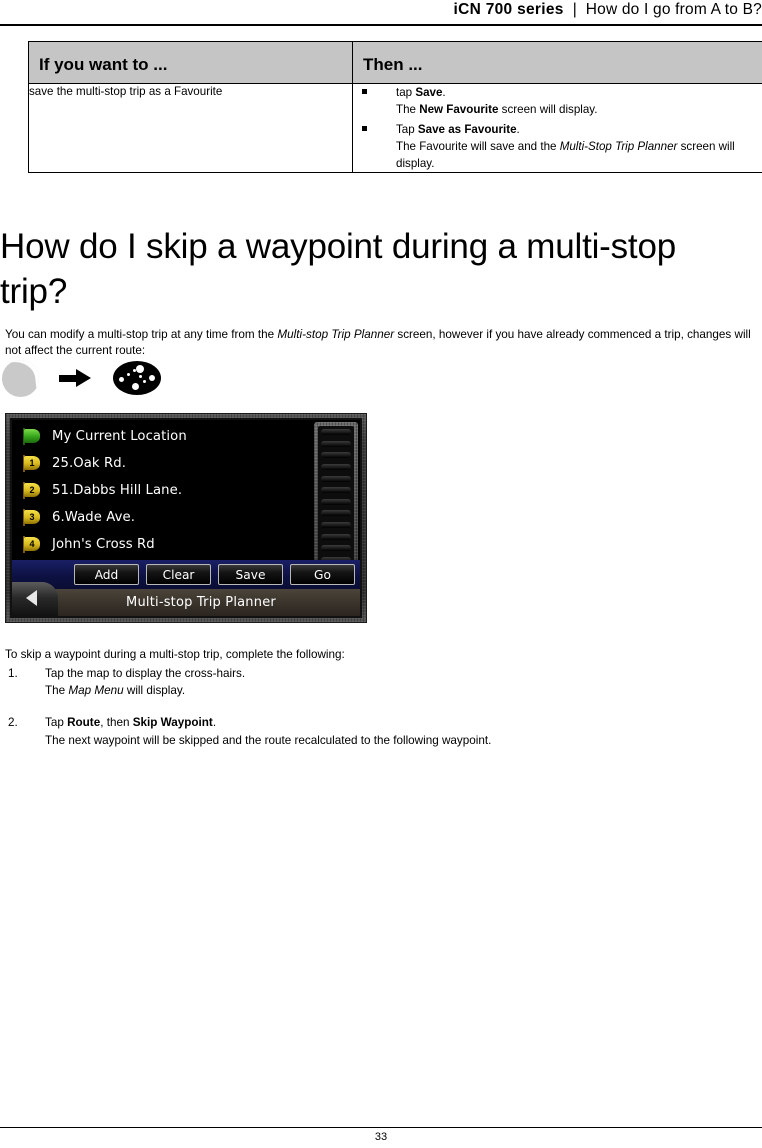 The height and width of the screenshot is (1148, 762). I want to click on waypoint-flag-icon: 3, so click(32, 517).